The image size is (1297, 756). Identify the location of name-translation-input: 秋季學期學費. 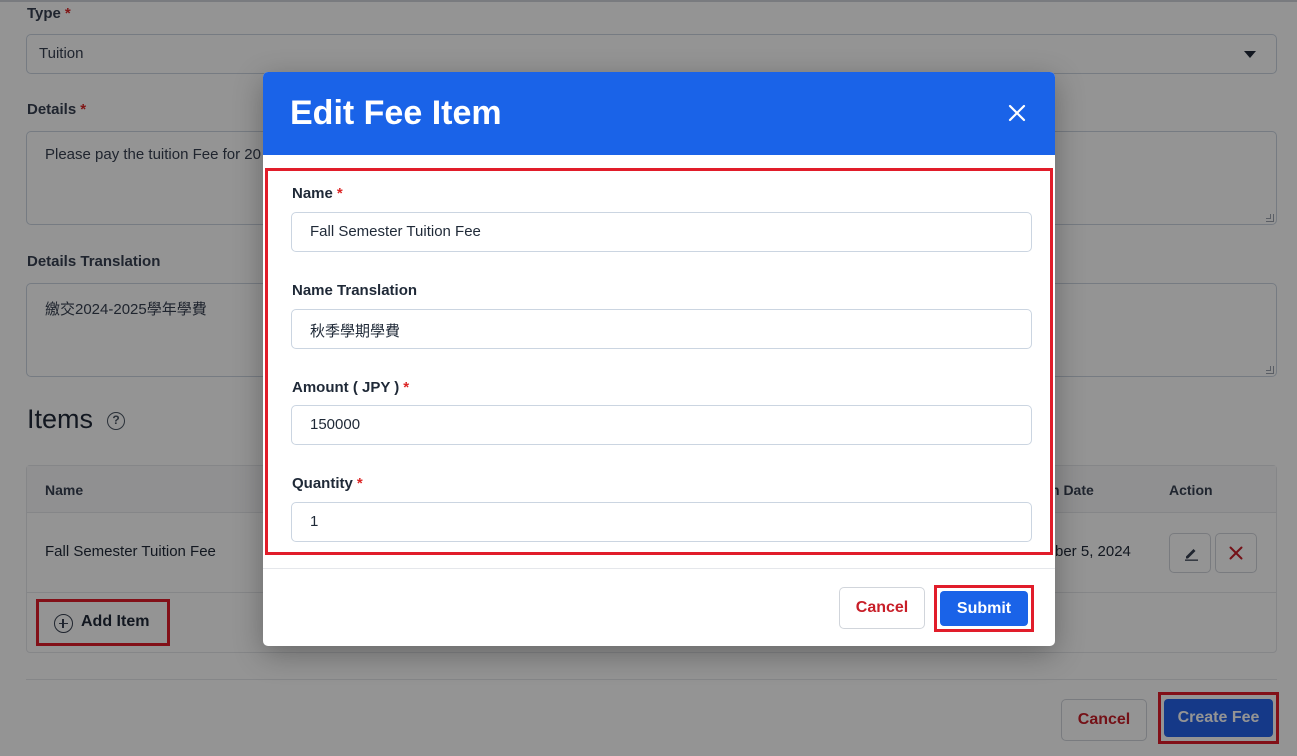
(661, 329).